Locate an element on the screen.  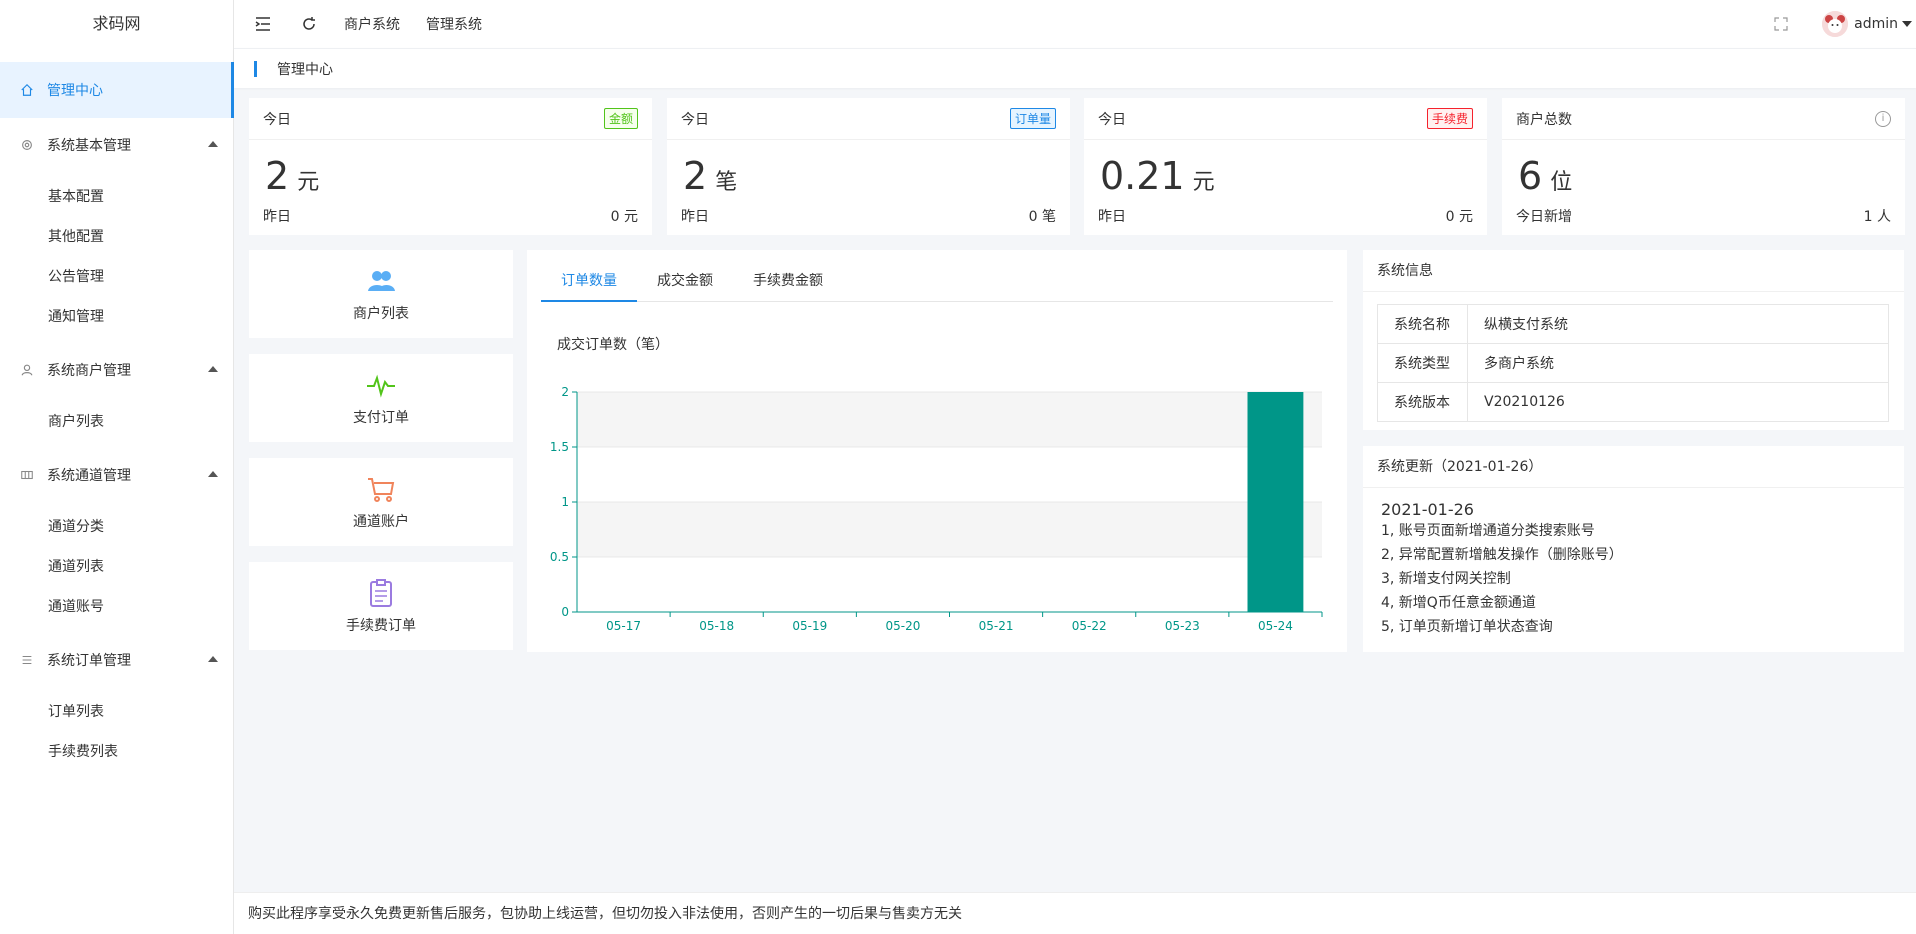
table-row: 系统版本 V20210126 is located at coordinates (1633, 402).